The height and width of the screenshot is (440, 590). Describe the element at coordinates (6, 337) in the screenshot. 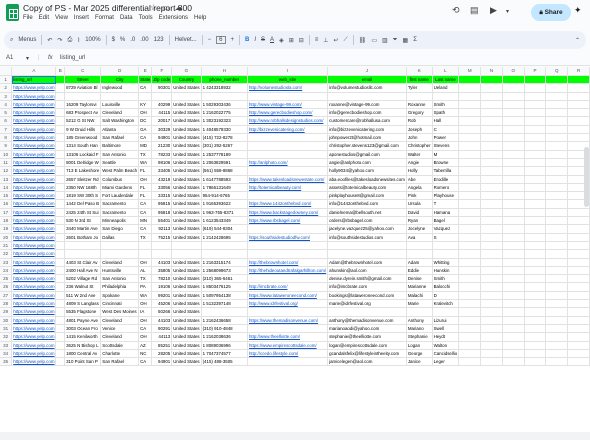

I see `row-header: 32` at that location.